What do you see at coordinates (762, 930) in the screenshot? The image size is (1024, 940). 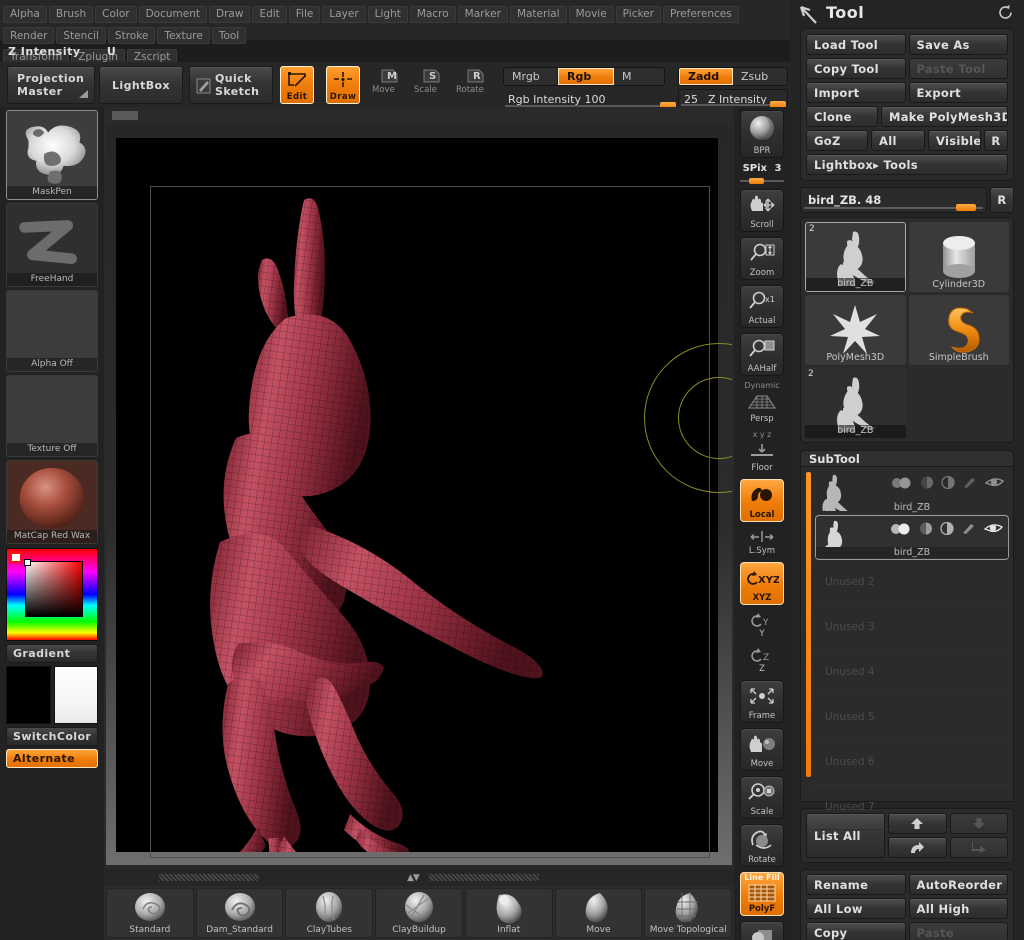 I see `nav-transp-button: Transp` at bounding box center [762, 930].